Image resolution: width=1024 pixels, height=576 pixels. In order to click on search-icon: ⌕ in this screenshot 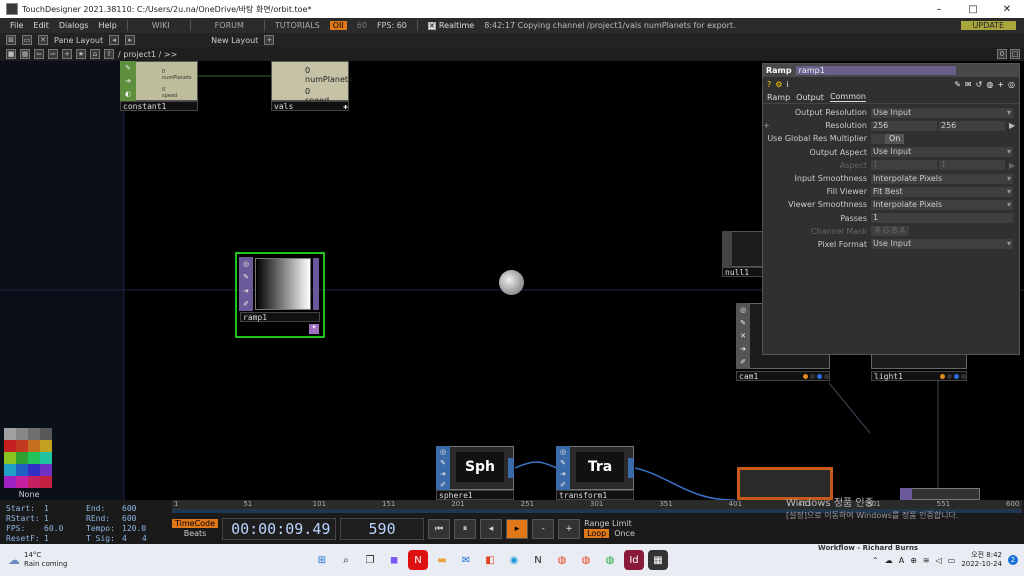, I will do `click(346, 560)`.